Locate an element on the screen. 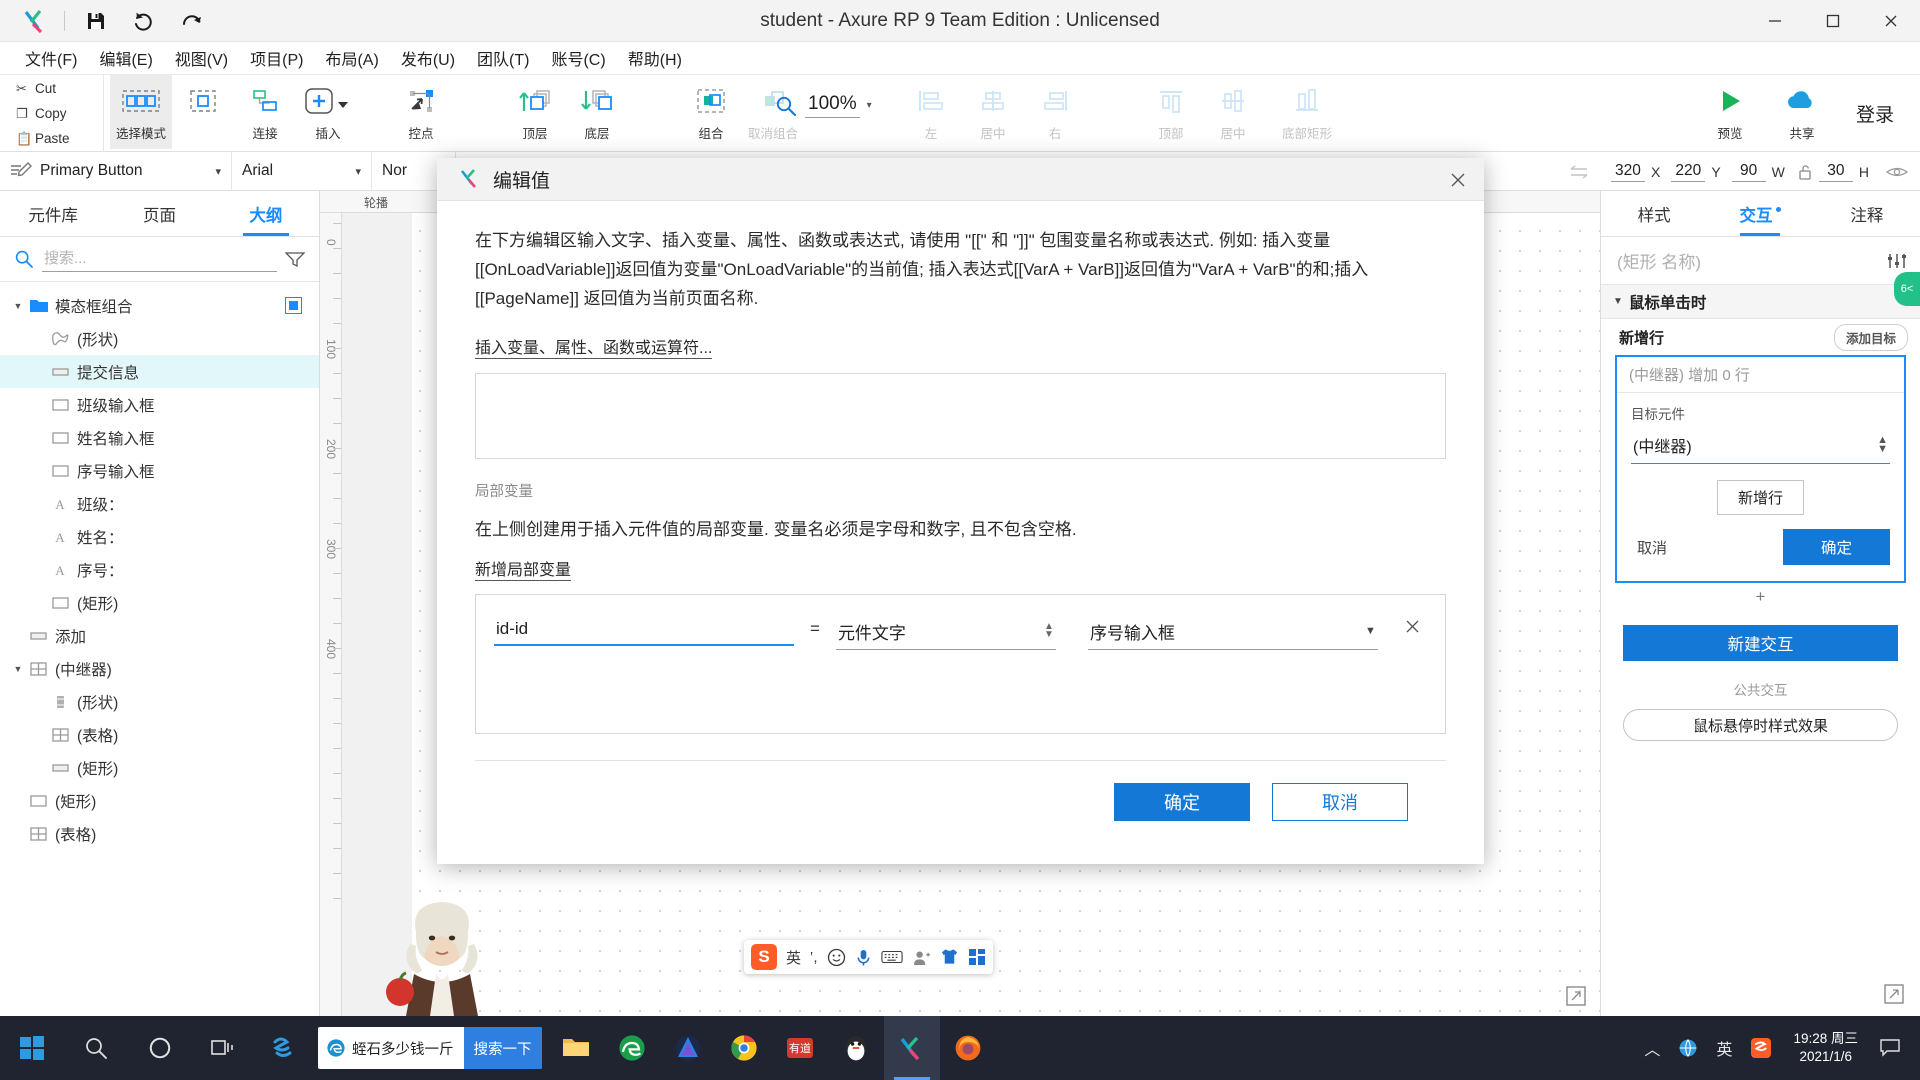 The width and height of the screenshot is (1920, 1080). value-editor-textarea is located at coordinates (960, 415).